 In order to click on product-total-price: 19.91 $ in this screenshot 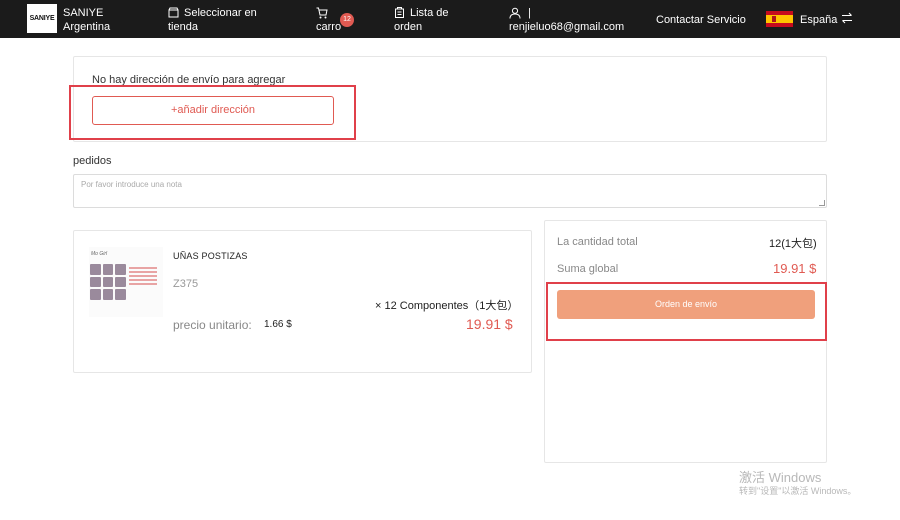, I will do `click(489, 324)`.